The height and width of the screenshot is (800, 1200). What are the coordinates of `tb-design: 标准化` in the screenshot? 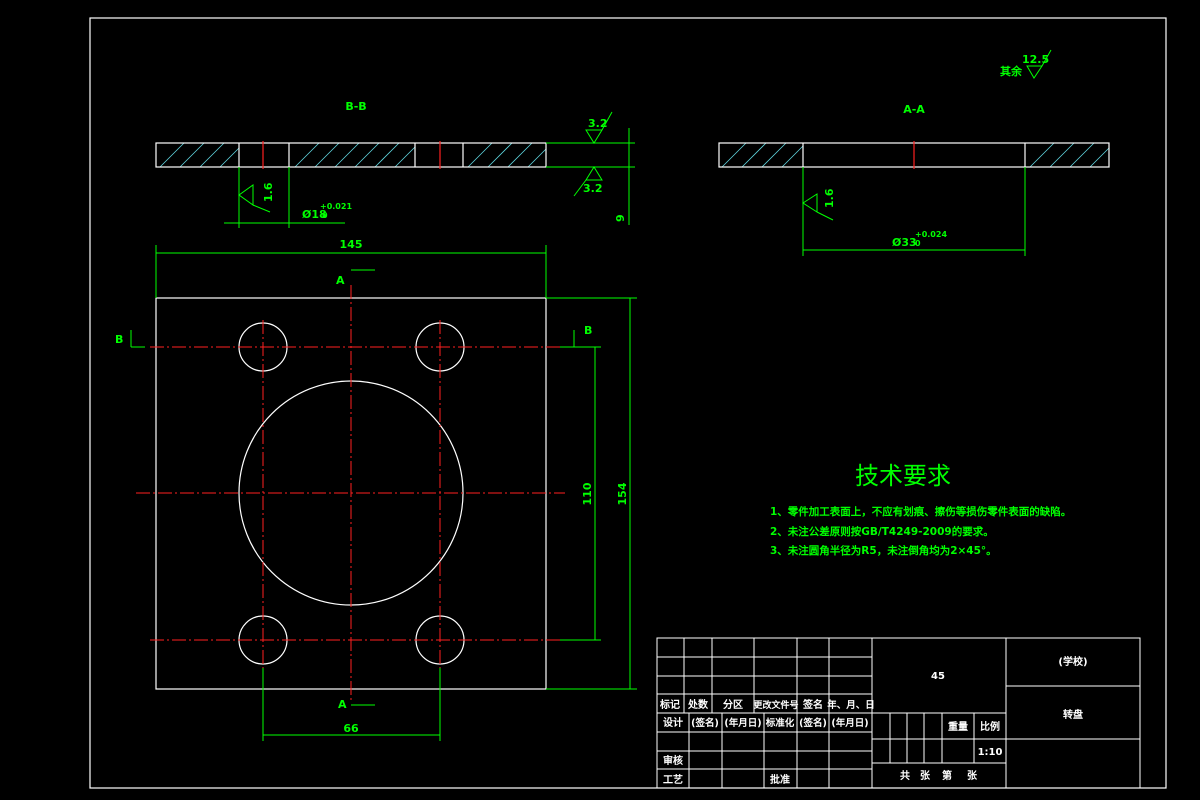 It's located at (780, 723).